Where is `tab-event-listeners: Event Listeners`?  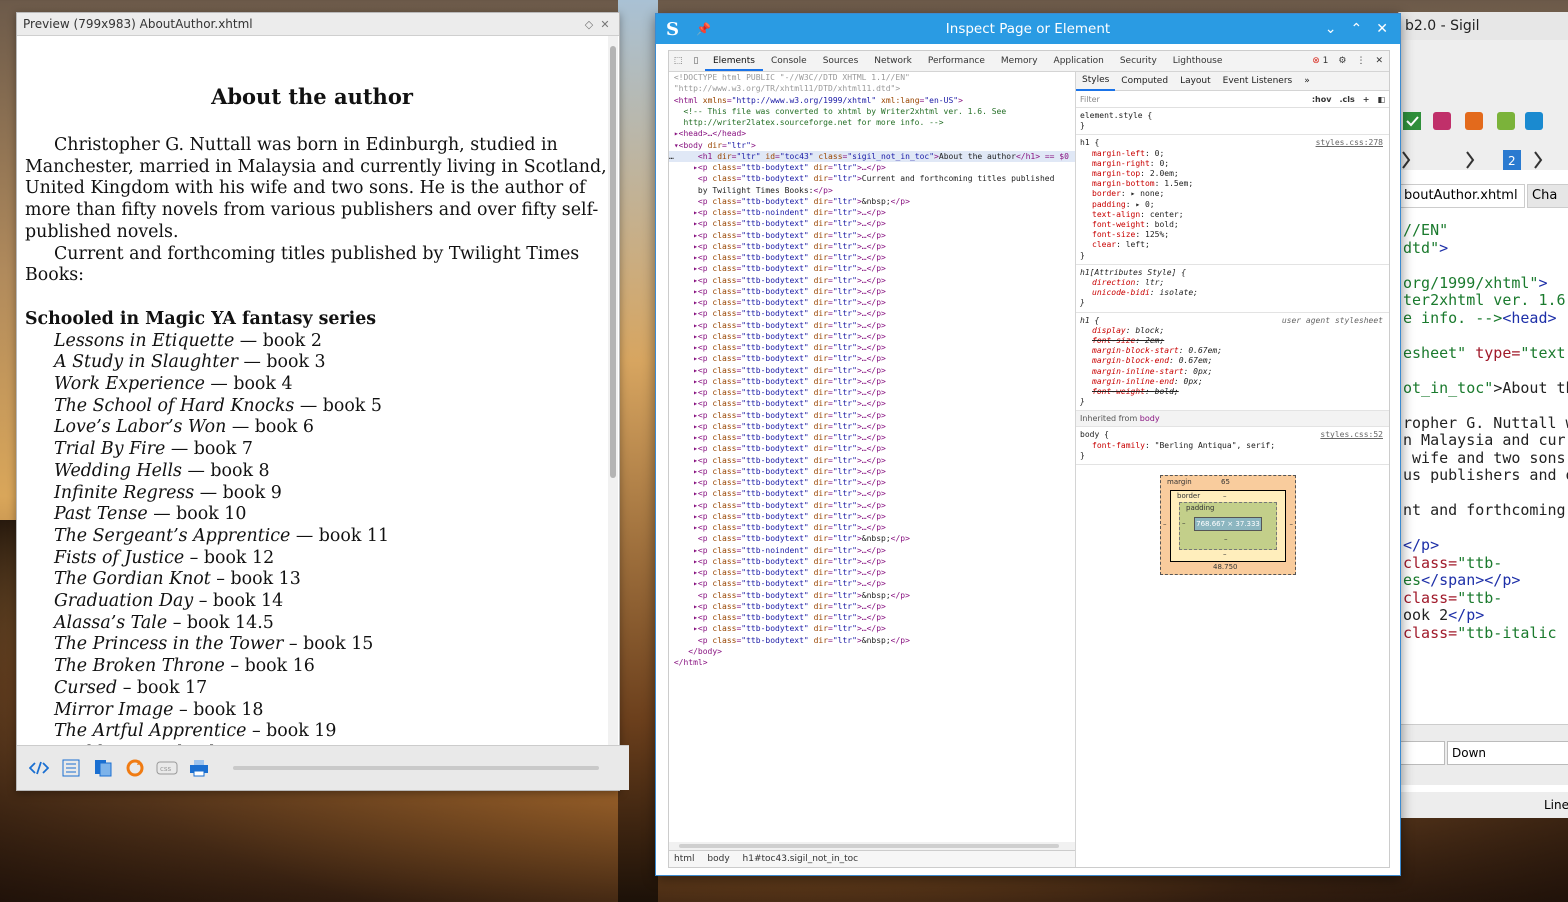
tab-event-listeners: Event Listeners is located at coordinates (1258, 81).